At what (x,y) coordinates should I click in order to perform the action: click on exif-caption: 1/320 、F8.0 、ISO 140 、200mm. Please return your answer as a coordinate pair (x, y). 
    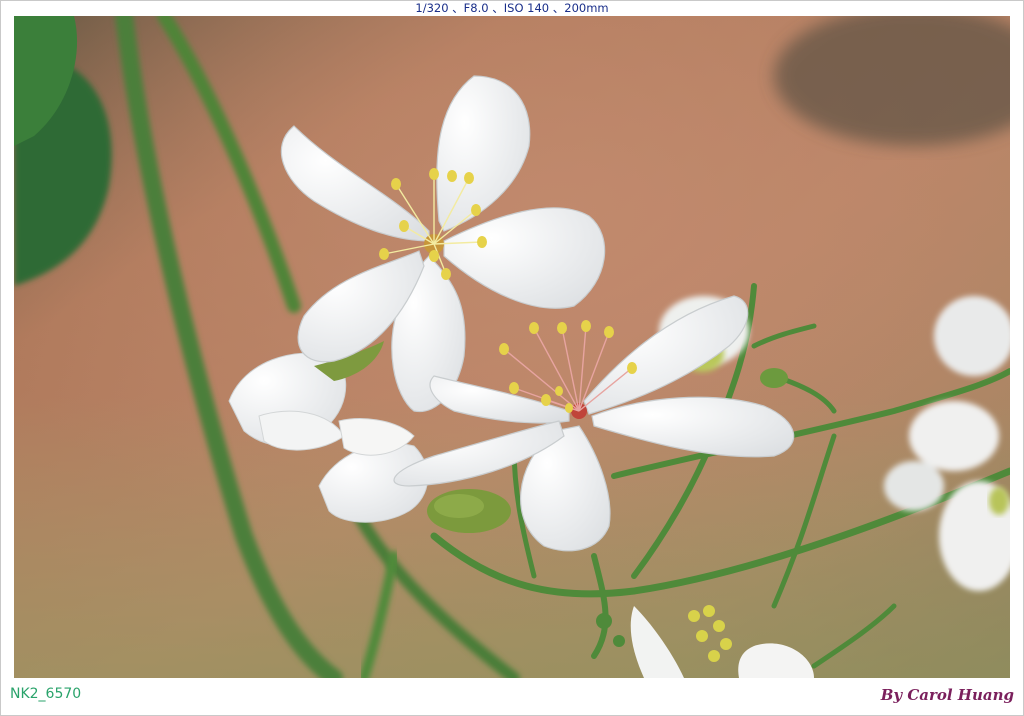
    Looking at the image, I should click on (512, 8).